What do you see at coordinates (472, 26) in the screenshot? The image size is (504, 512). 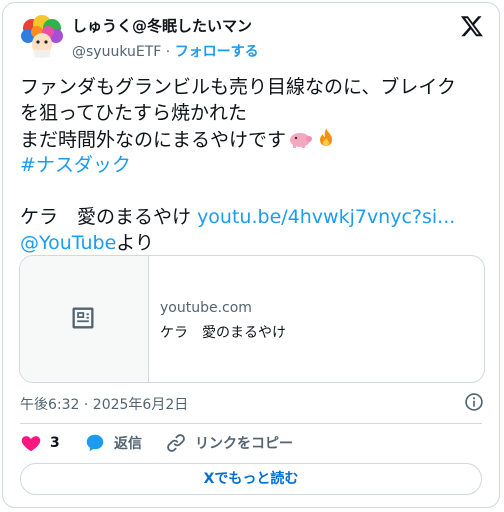 I see `x-logo-icon` at bounding box center [472, 26].